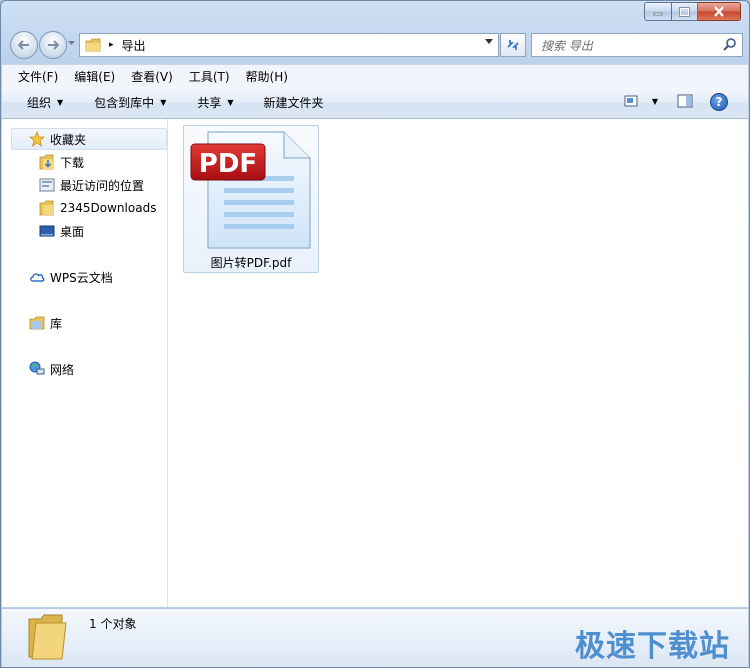  Describe the element at coordinates (719, 102) in the screenshot. I see `help-icon: ?` at that location.